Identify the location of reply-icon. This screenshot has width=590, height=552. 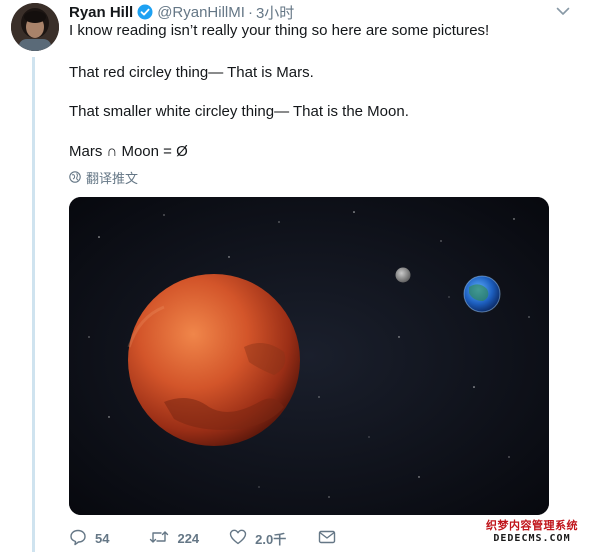
(78, 538).